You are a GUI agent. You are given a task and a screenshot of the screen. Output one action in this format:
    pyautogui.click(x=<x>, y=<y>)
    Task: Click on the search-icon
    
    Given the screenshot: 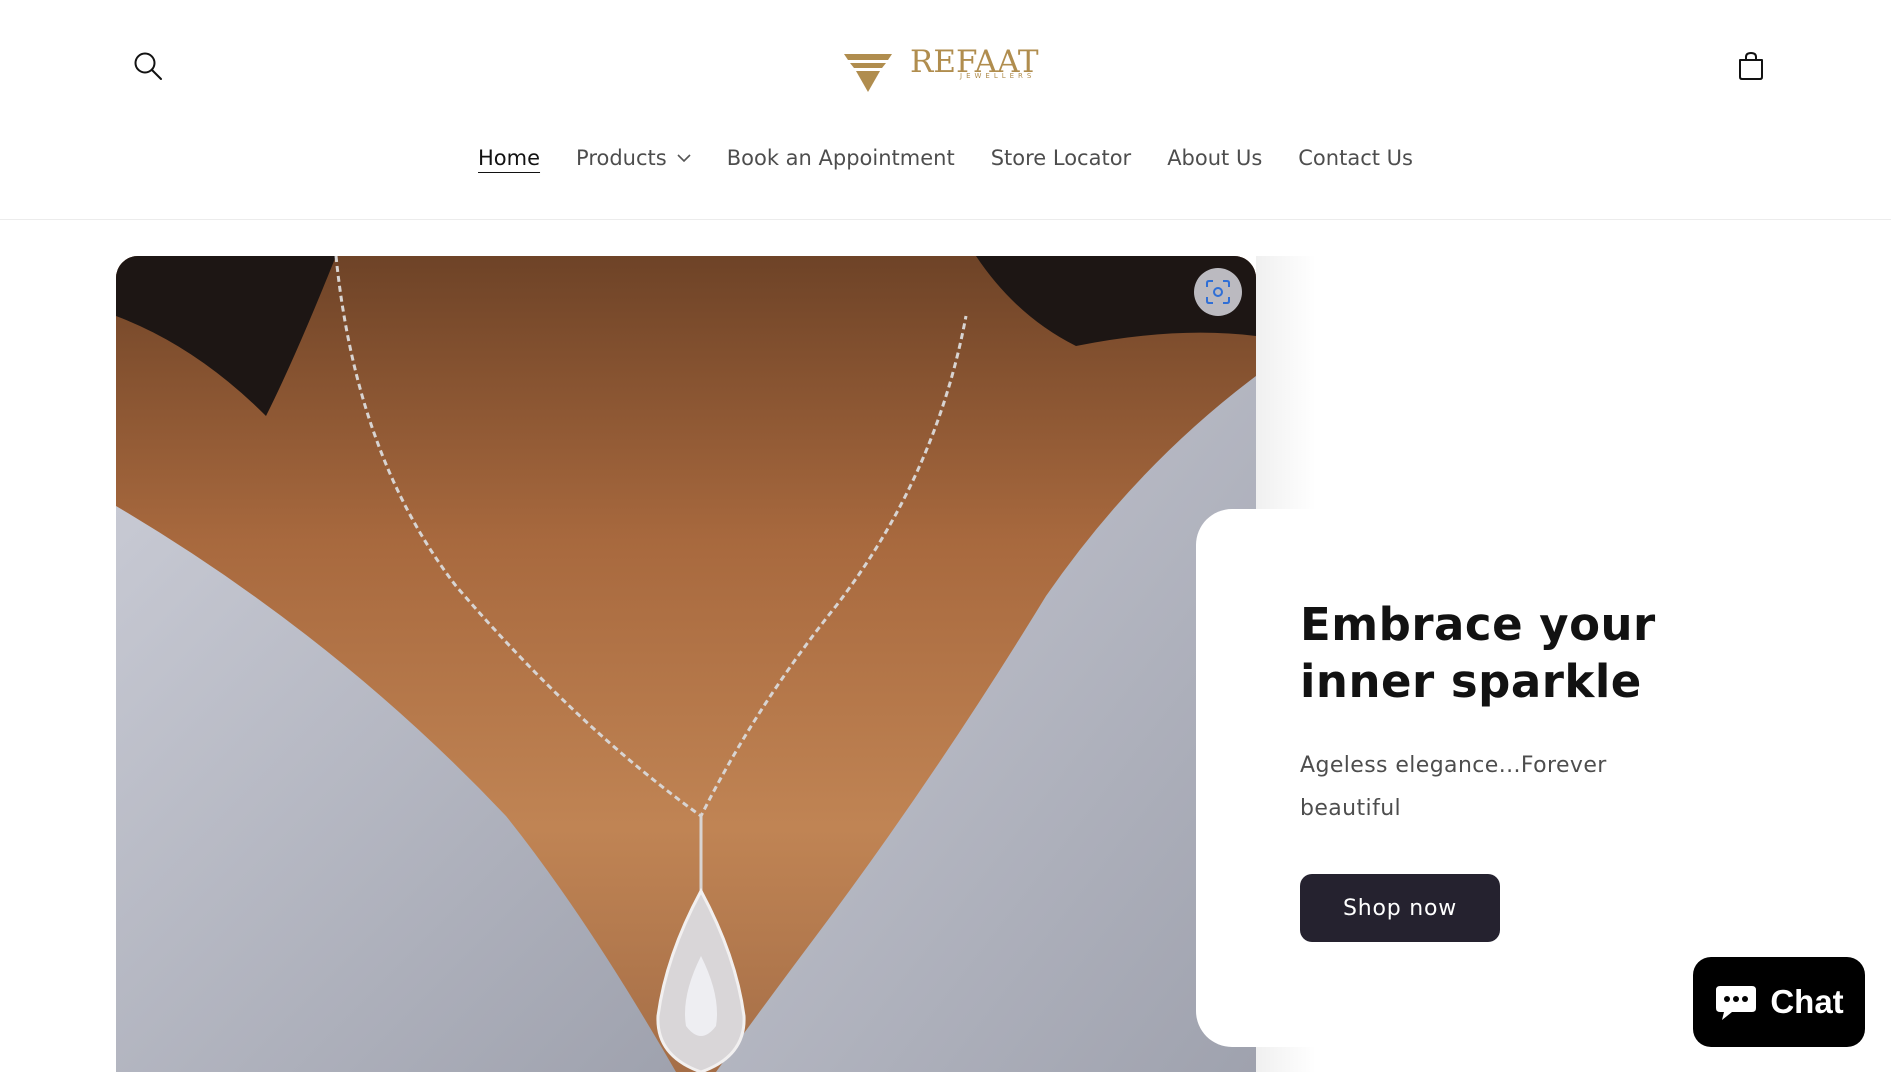 What is the action you would take?
    pyautogui.click(x=148, y=66)
    